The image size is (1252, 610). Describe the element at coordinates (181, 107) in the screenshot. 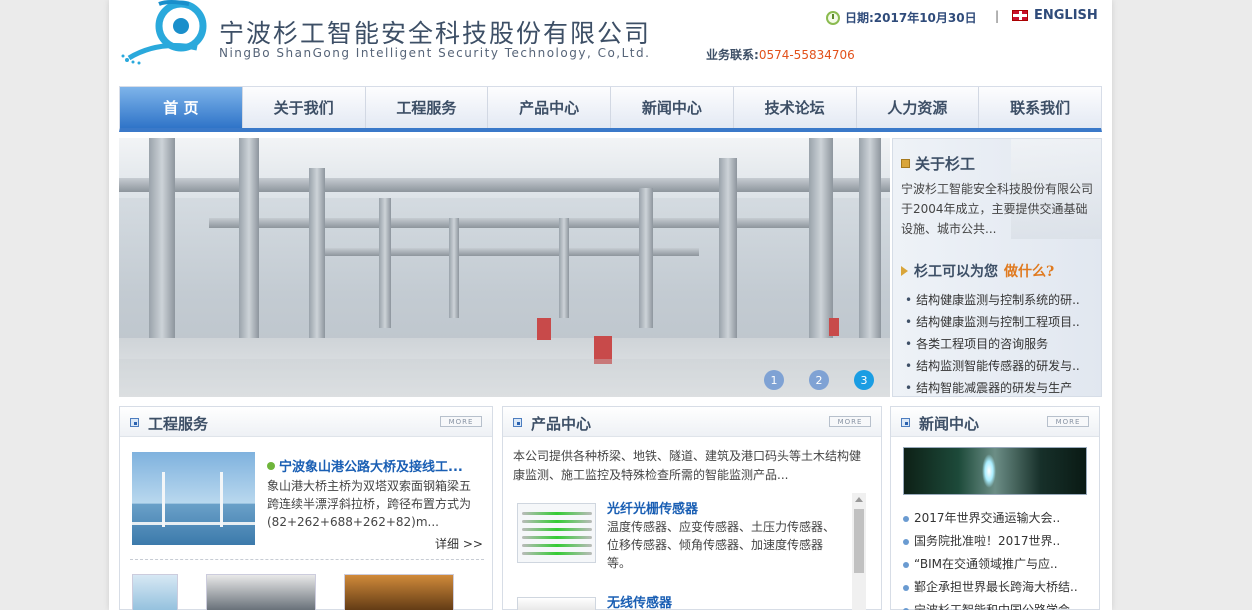

I see `nav-home: 首 页` at that location.